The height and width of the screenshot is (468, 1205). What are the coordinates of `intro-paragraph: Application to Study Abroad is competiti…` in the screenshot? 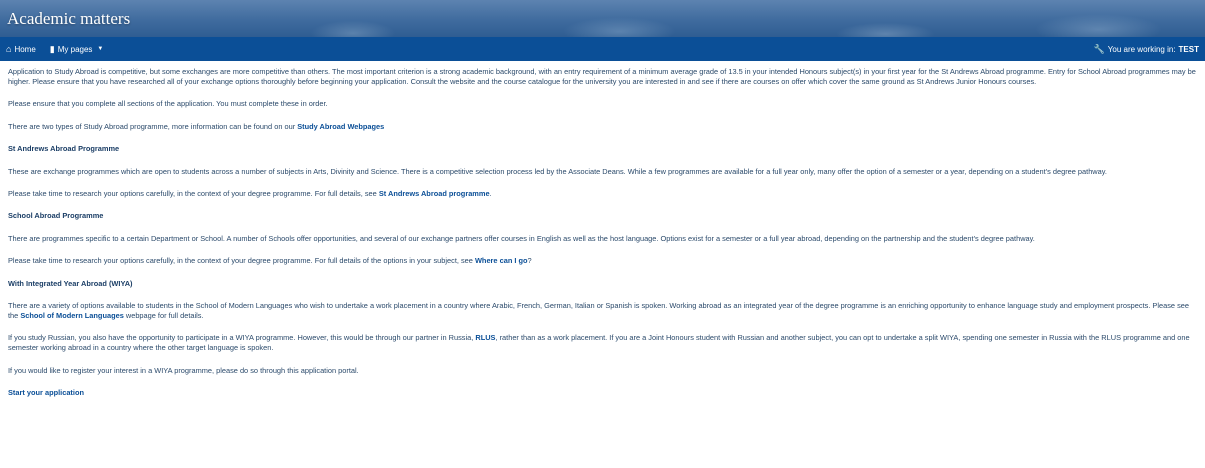 It's located at (602, 76).